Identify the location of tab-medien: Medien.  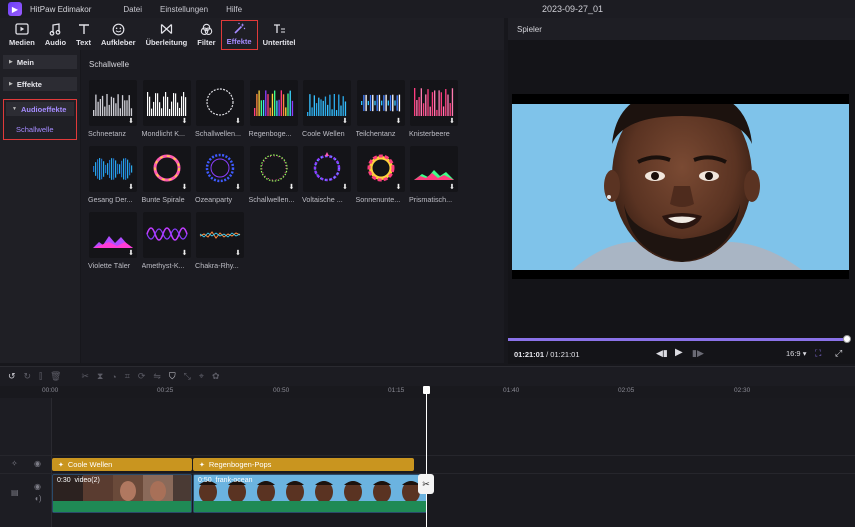
(22, 35).